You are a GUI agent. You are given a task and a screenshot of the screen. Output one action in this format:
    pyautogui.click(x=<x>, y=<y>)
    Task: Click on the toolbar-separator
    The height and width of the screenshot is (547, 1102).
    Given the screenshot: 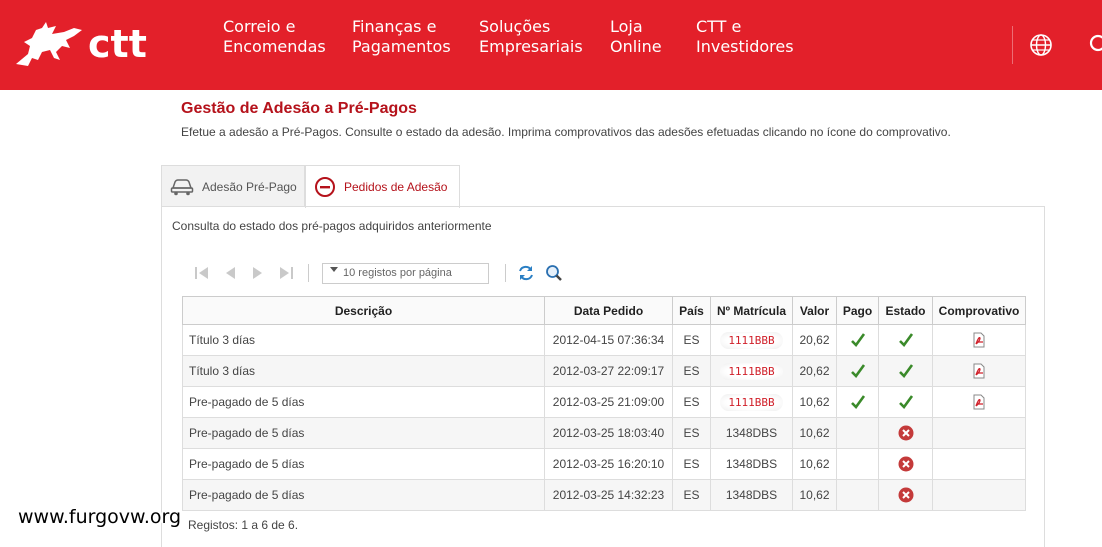 What is the action you would take?
    pyautogui.click(x=308, y=273)
    